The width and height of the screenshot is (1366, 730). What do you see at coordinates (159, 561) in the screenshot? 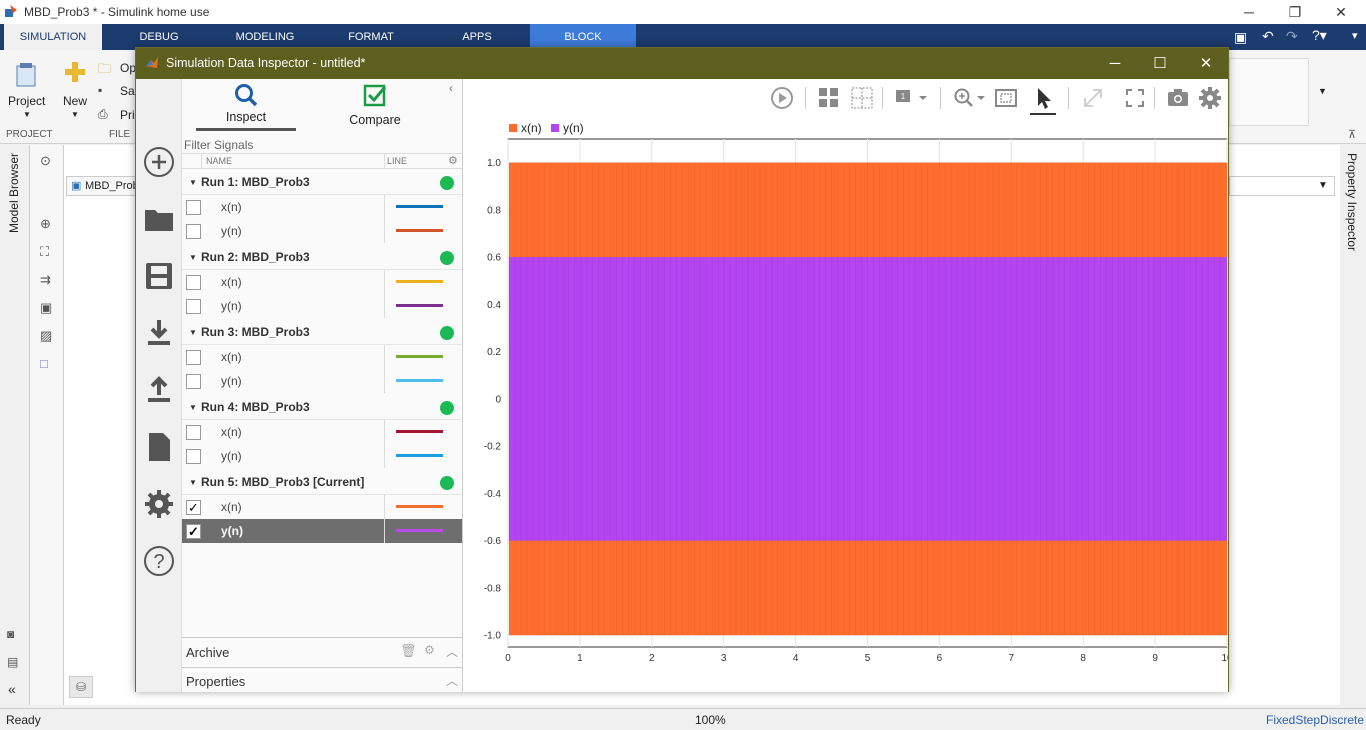
I see `help-icon: ?` at bounding box center [159, 561].